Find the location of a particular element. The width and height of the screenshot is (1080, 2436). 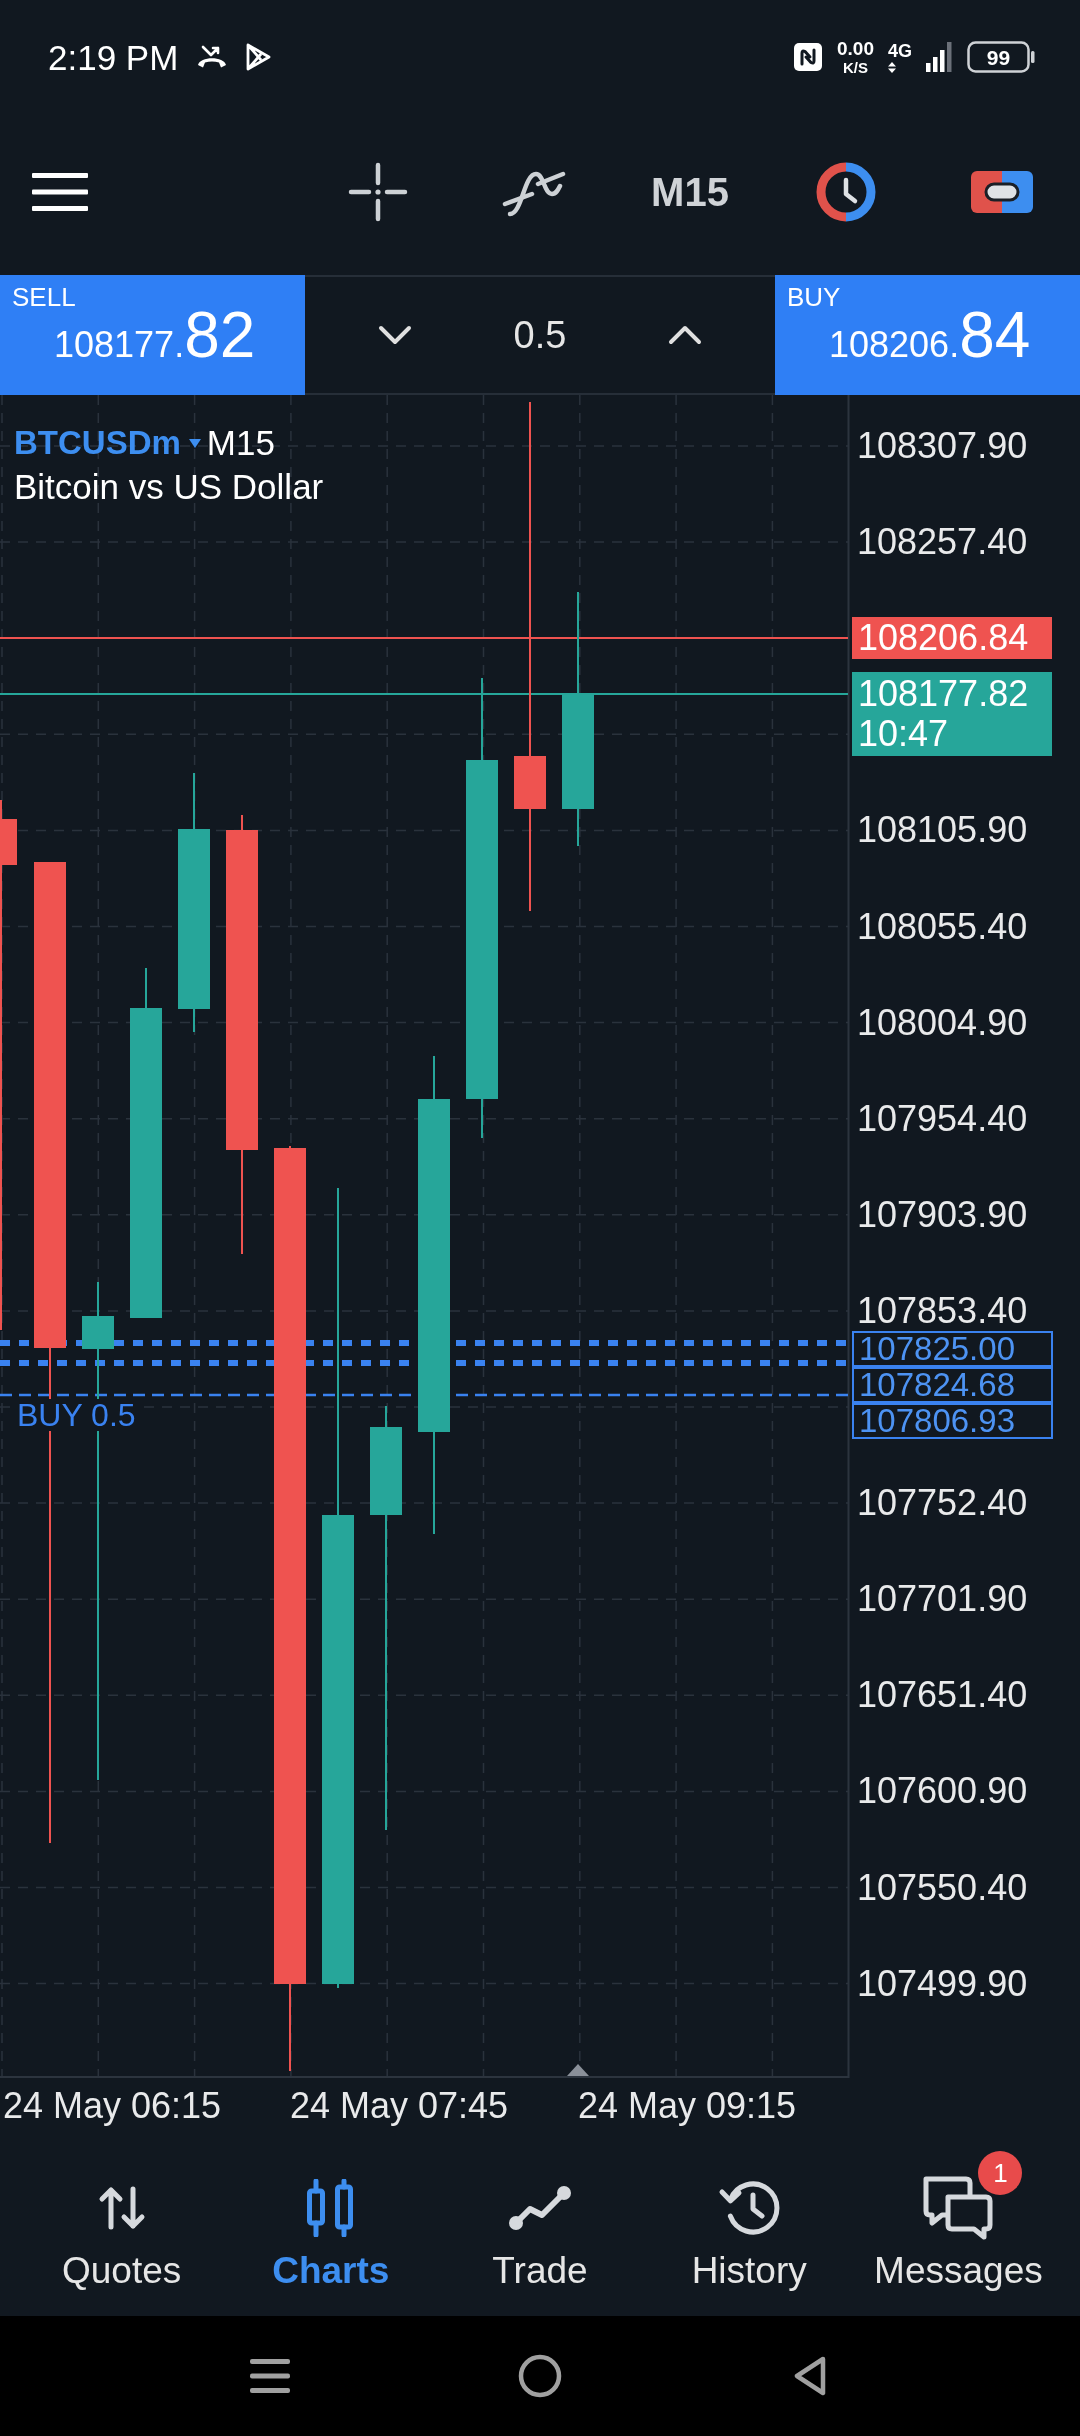

ask-price-tag: 108206.84 is located at coordinates (952, 638).